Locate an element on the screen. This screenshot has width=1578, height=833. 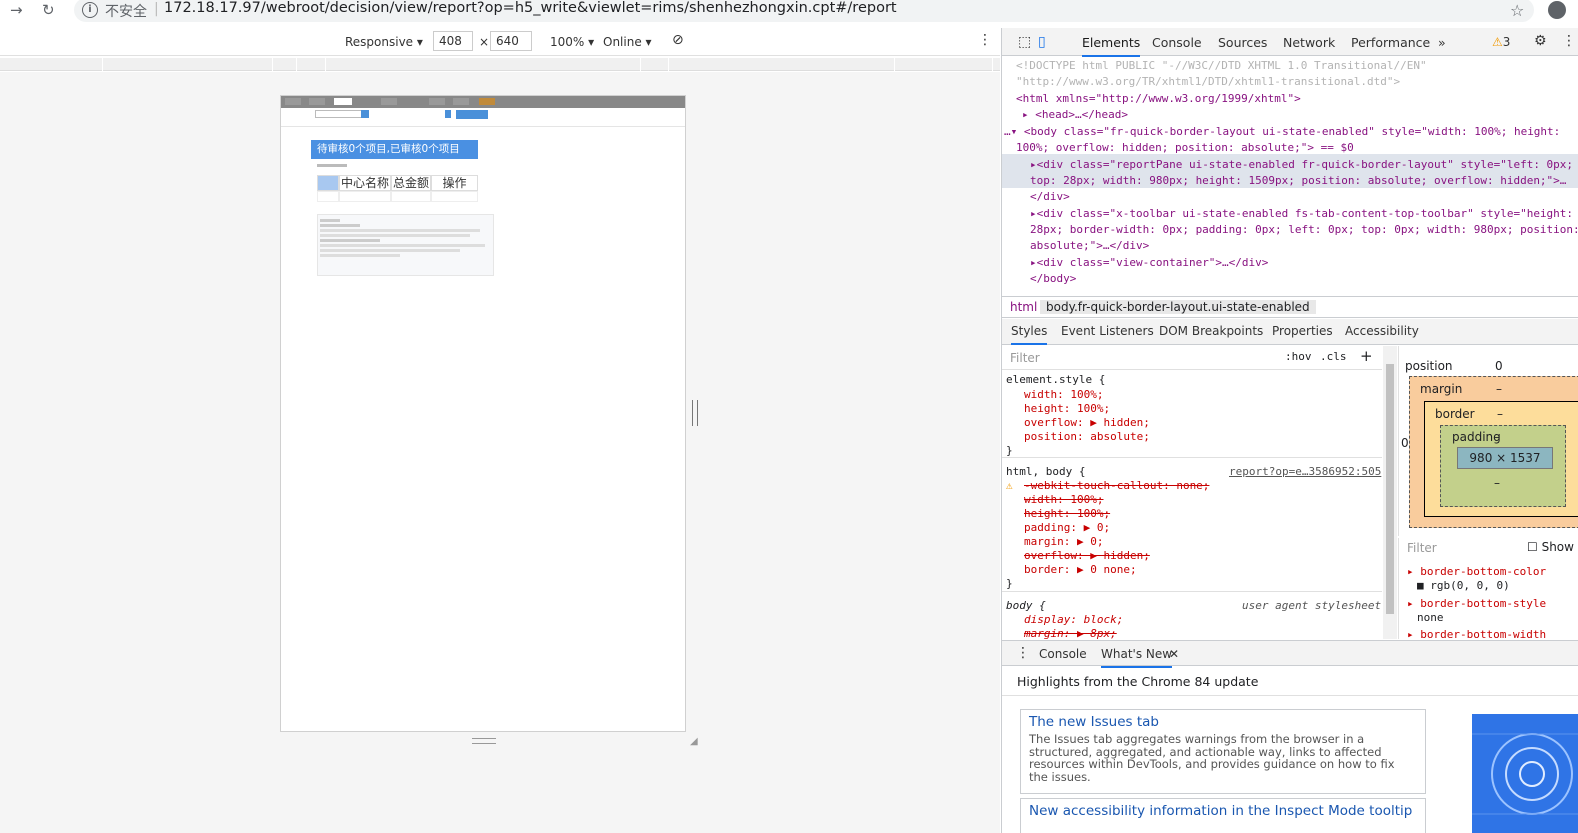
new-rule-icon: + is located at coordinates (1366, 356).